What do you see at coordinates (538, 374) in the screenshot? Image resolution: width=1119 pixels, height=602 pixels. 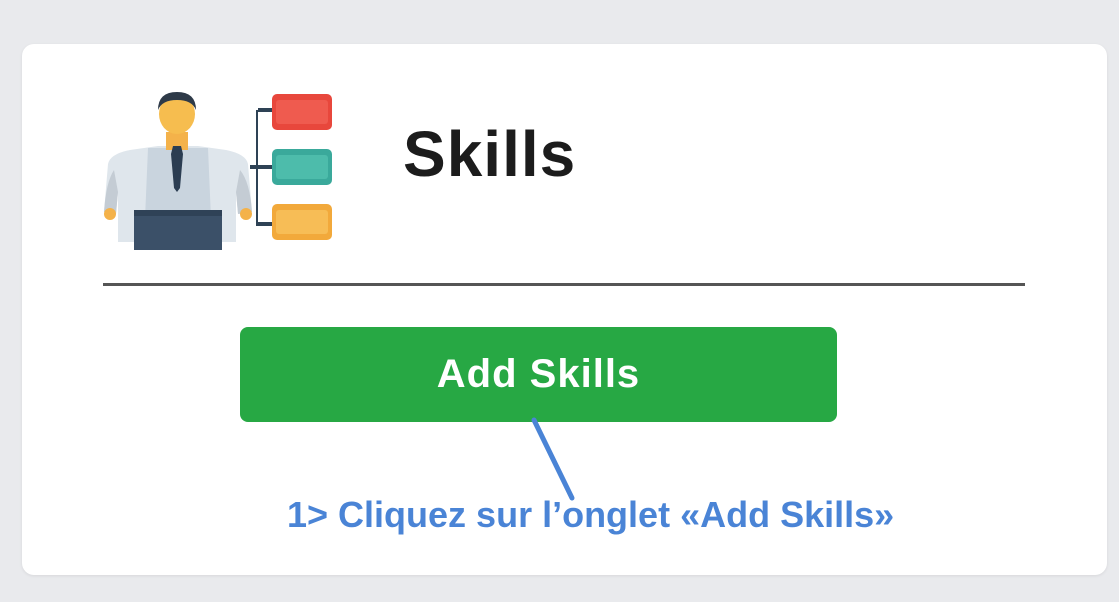 I see `add-skills-button: Add Skills` at bounding box center [538, 374].